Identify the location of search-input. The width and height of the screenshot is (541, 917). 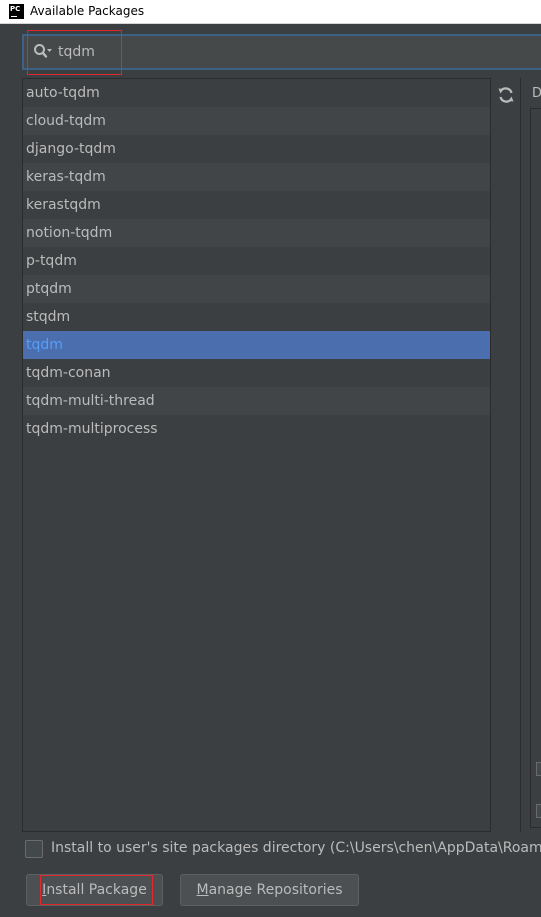
(278, 52).